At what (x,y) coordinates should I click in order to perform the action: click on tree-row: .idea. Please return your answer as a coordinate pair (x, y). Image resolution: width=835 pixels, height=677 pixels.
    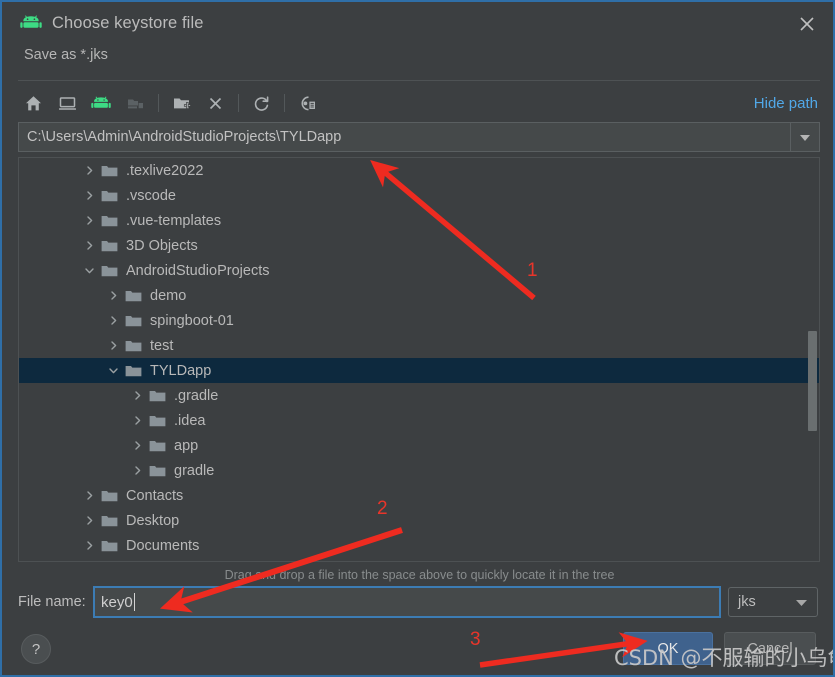
    Looking at the image, I should click on (419, 420).